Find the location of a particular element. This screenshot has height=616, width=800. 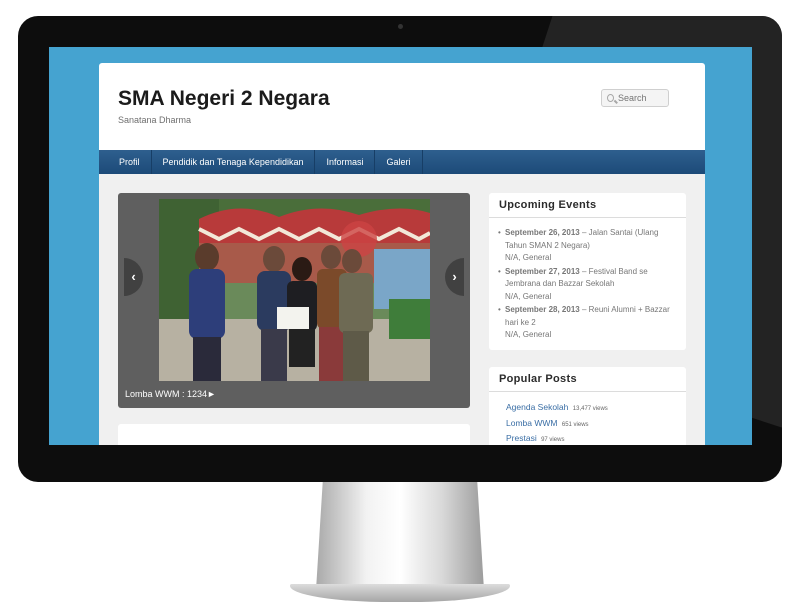

monitor-stand-base is located at coordinates (400, 593).